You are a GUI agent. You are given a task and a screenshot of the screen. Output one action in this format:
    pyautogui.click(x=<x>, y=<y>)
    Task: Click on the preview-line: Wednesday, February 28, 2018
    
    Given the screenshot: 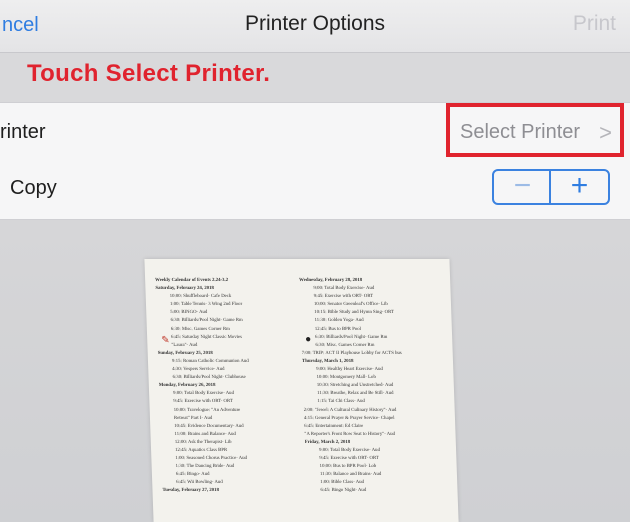 What is the action you would take?
    pyautogui.click(x=331, y=280)
    